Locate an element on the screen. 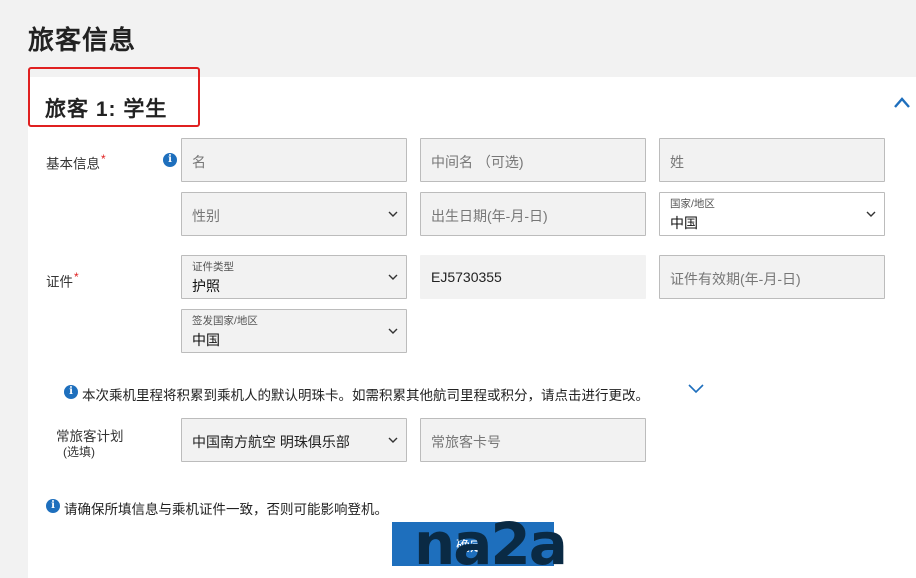 Image resolution: width=916 pixels, height=578 pixels. first-name-field: 名 is located at coordinates (294, 160).